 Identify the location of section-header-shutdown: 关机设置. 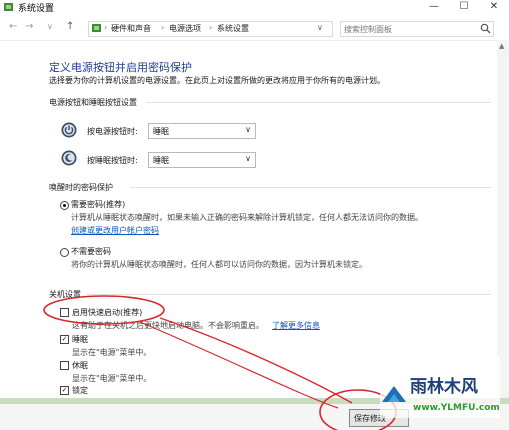
(65, 294).